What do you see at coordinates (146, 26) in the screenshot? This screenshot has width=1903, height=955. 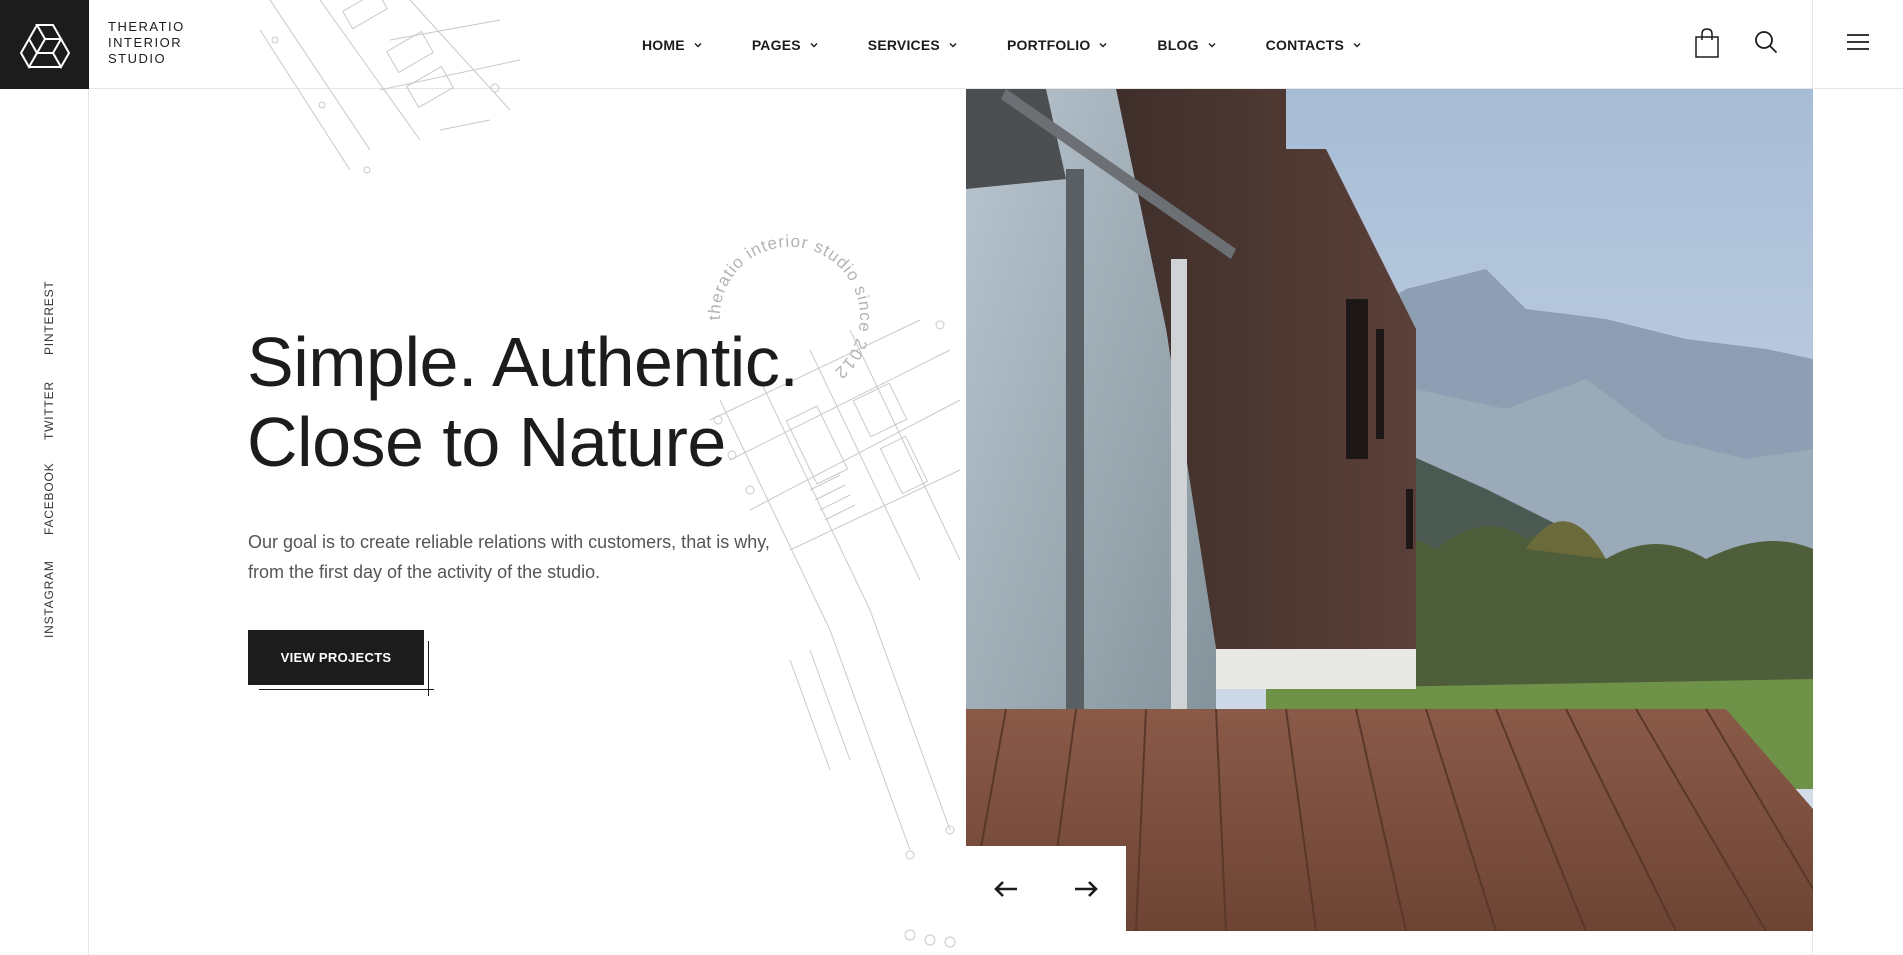 I see `brand-line-1: THERATIO` at bounding box center [146, 26].